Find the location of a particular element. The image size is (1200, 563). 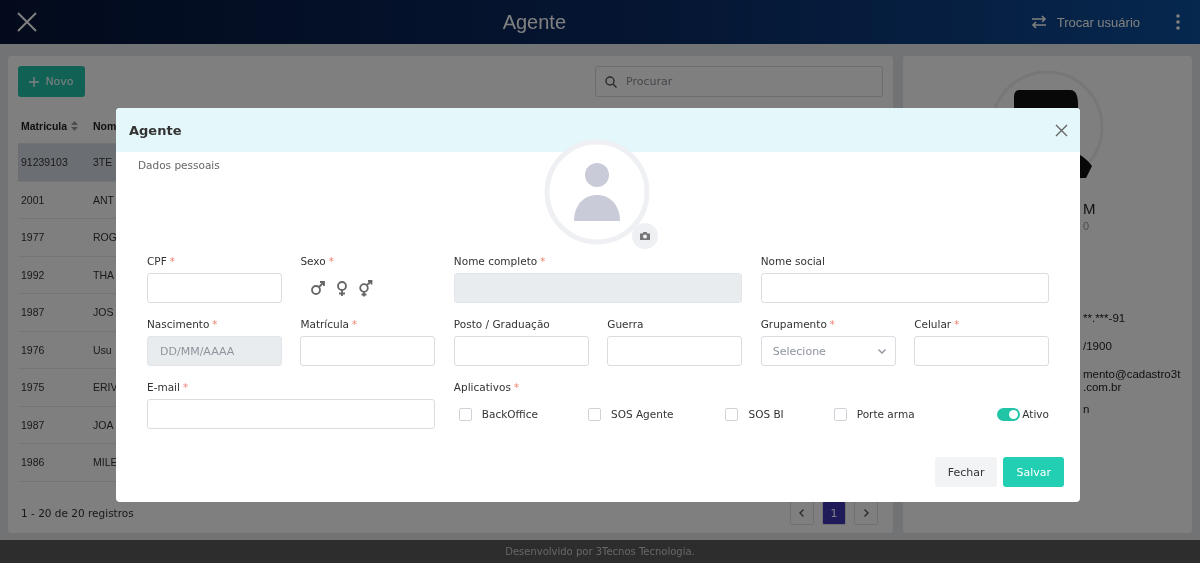

column-header: Matricula is located at coordinates (54, 125).